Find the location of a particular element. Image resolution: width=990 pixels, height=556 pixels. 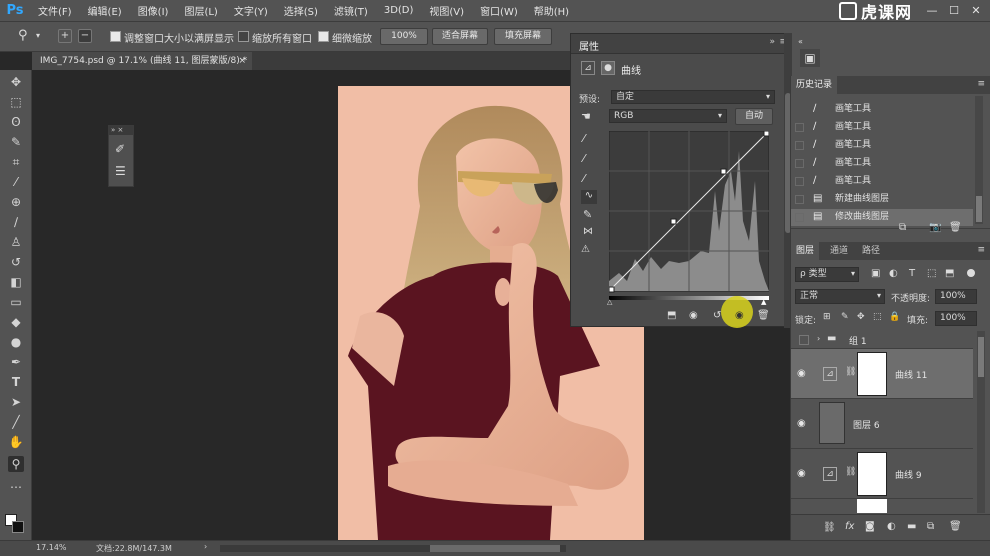

pencil-draw-icon: ✎ is located at coordinates (587, 214).